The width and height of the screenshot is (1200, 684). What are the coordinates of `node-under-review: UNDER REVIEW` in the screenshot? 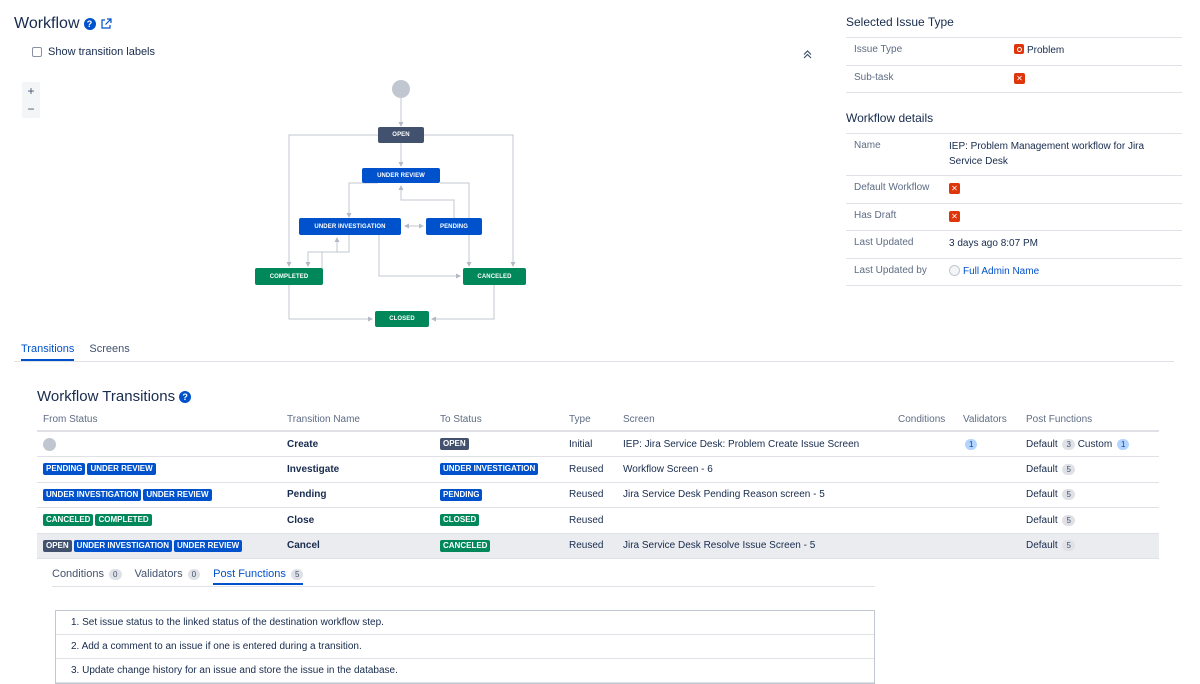 It's located at (401, 175).